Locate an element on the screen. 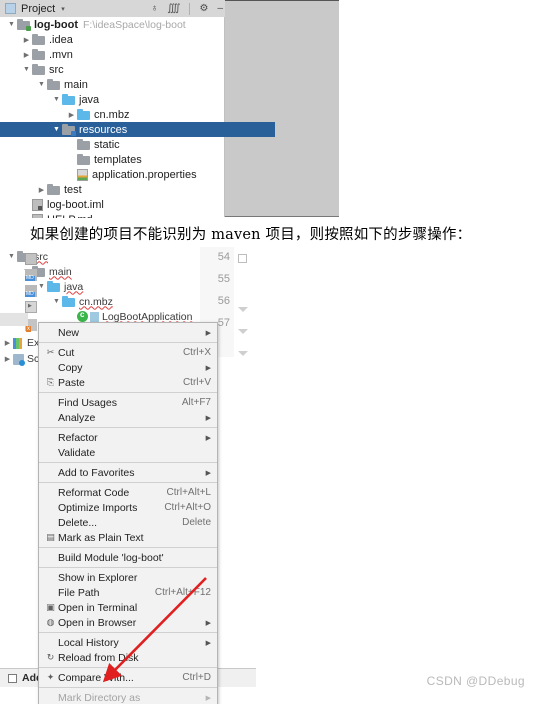 The height and width of the screenshot is (704, 537). context-menu-item: ✂ Cut Ctrl+X is located at coordinates (128, 352).